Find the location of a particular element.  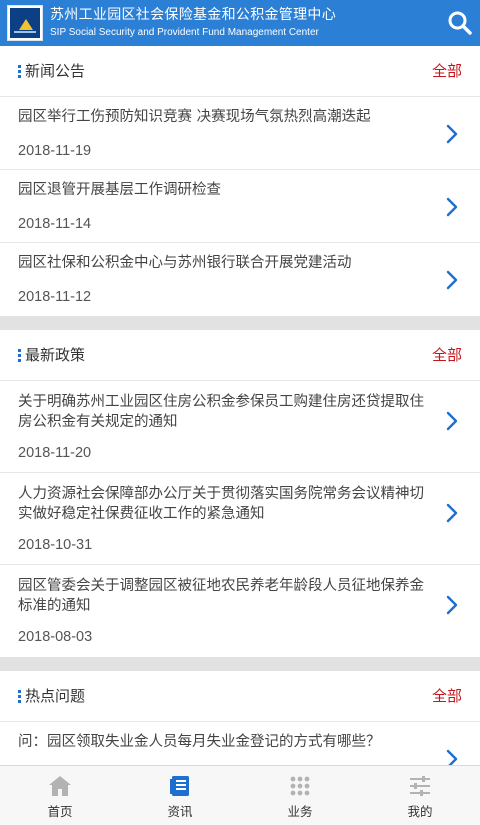

grid-icon is located at coordinates (300, 786).